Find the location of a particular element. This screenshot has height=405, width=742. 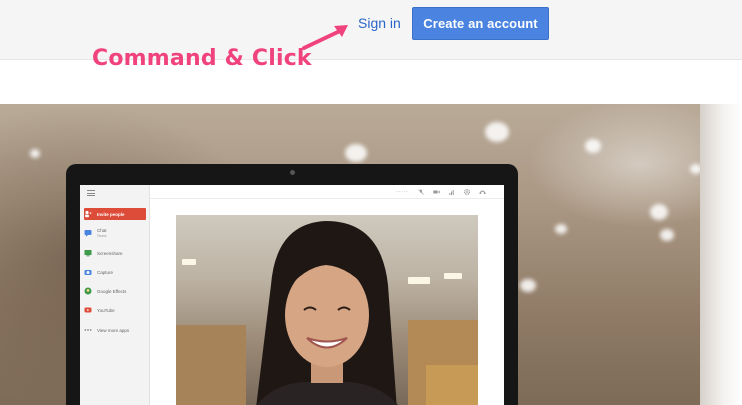

youtube-icon is located at coordinates (88, 310).